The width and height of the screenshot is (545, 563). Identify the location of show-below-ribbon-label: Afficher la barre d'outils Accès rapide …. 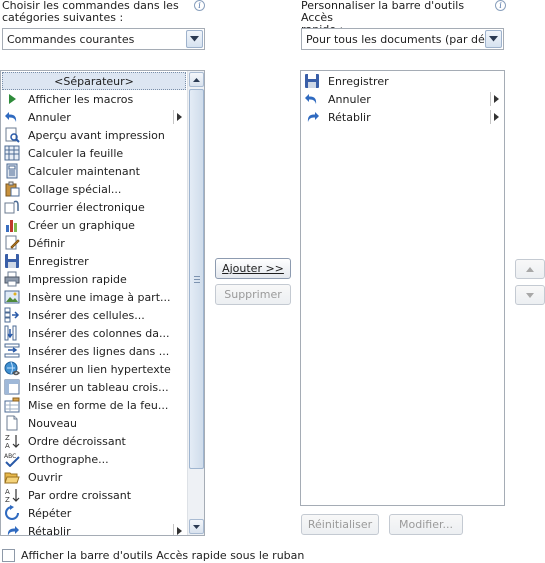
(163, 555).